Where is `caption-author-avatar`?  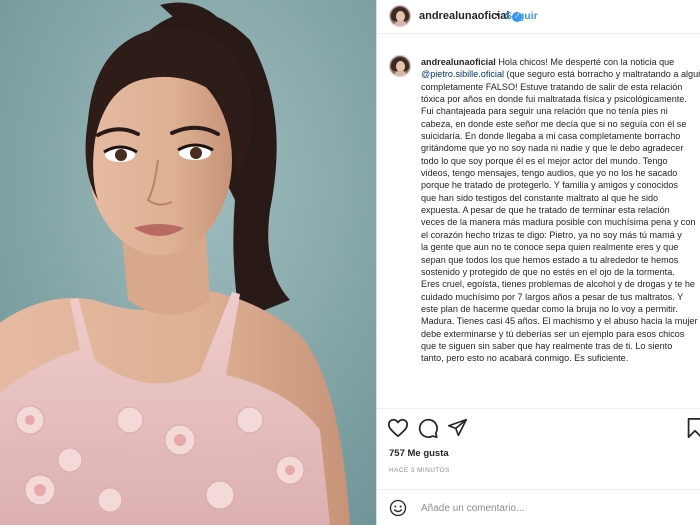
caption-author-avatar is located at coordinates (400, 66).